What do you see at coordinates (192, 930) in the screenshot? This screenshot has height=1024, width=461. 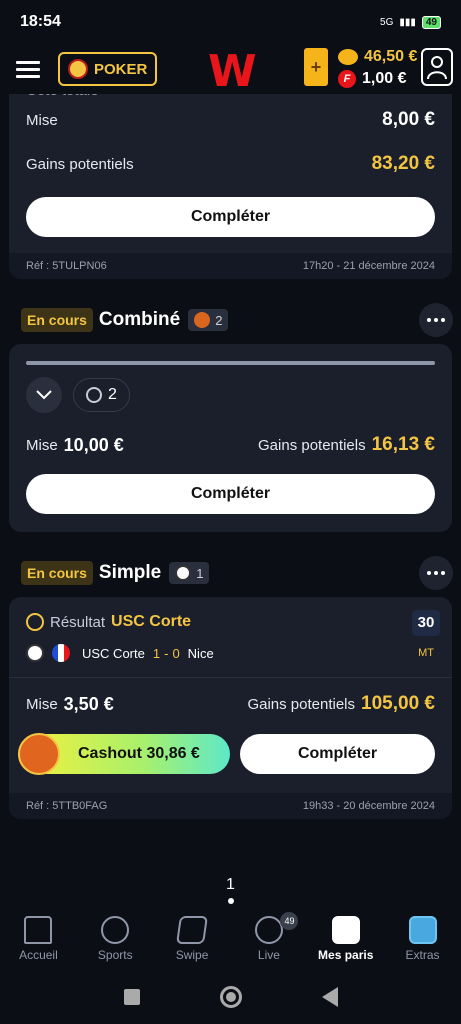 I see `cards-icon` at bounding box center [192, 930].